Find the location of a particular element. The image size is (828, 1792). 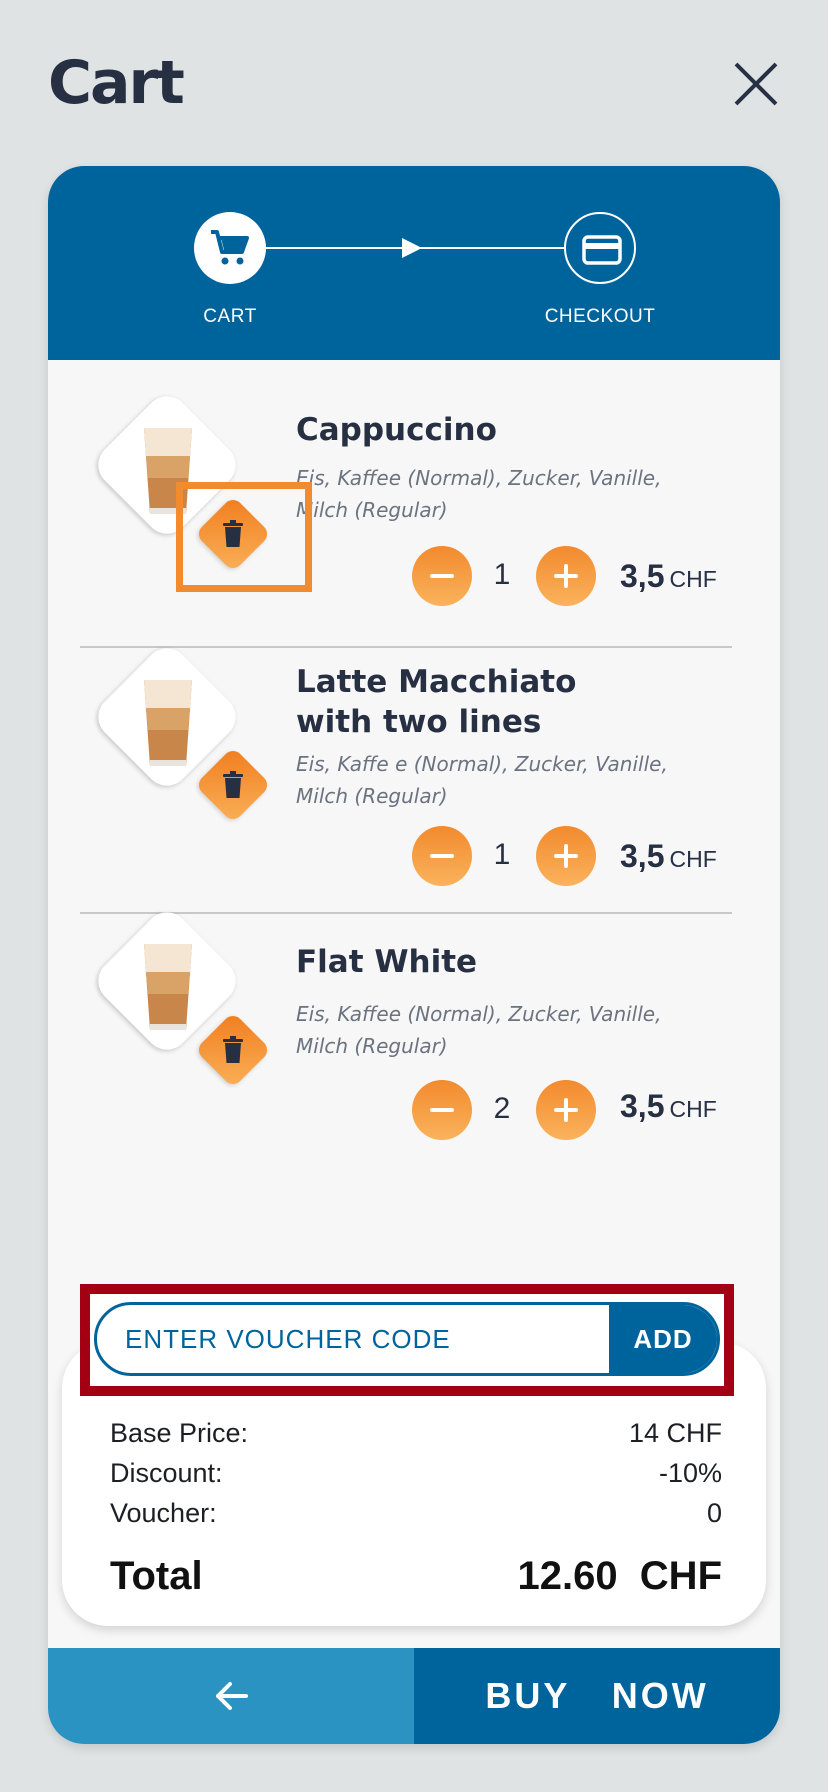

item-name: Latte Macchiato with two lines is located at coordinates (436, 702).